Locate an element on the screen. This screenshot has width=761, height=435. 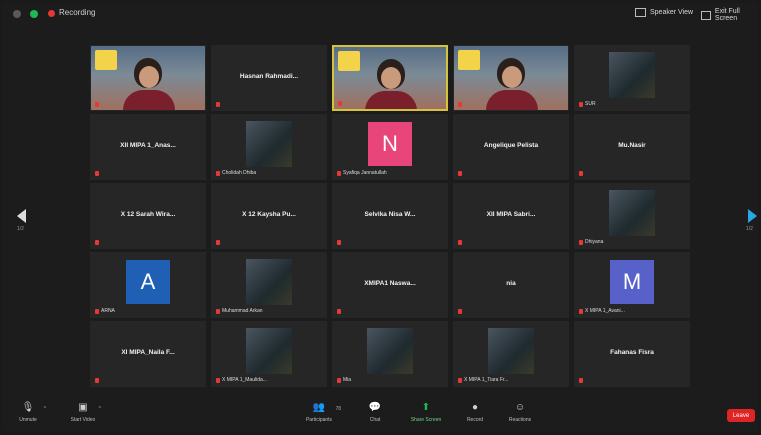
participant-tag-label: Muhammad Arkan is located at coordinates (242, 311).